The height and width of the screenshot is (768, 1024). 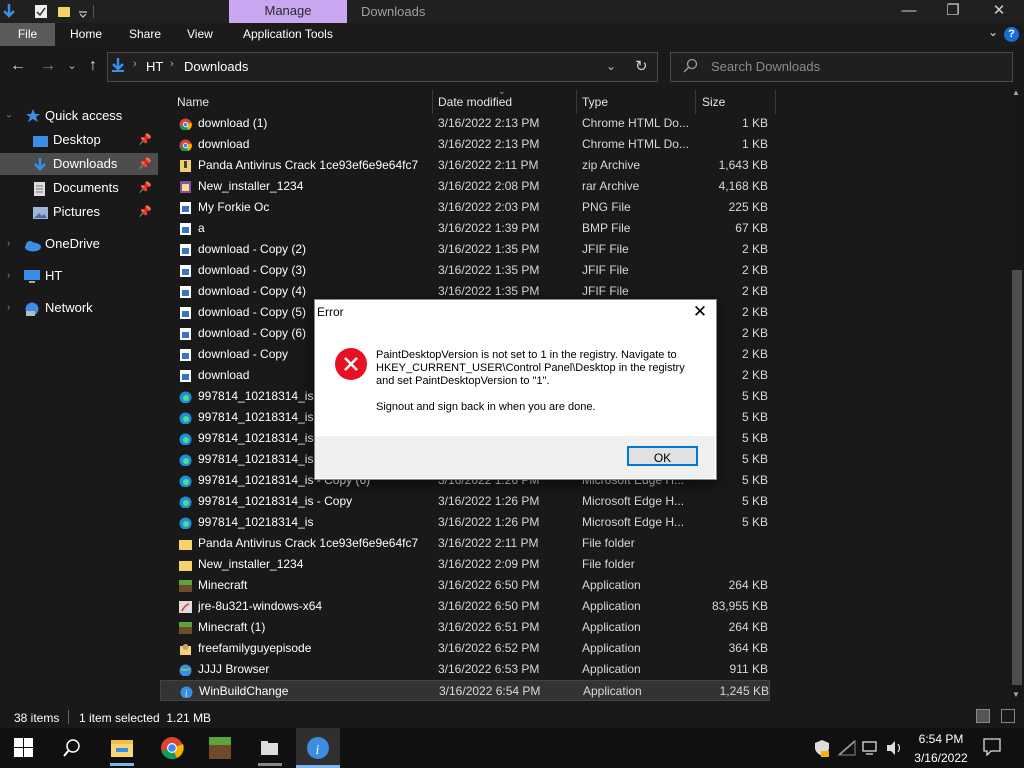 What do you see at coordinates (260, 606) in the screenshot?
I see `file-name: jre-8u321-windows-x64` at bounding box center [260, 606].